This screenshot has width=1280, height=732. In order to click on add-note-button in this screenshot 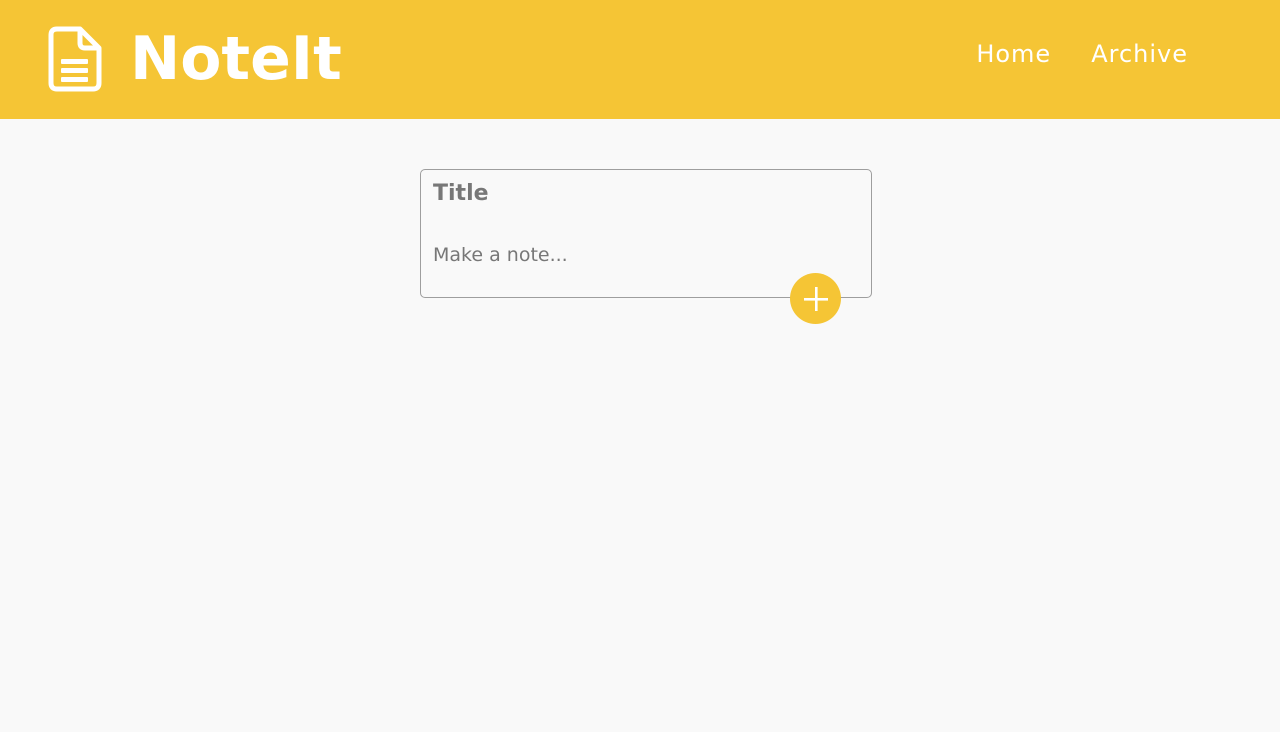, I will do `click(815, 298)`.